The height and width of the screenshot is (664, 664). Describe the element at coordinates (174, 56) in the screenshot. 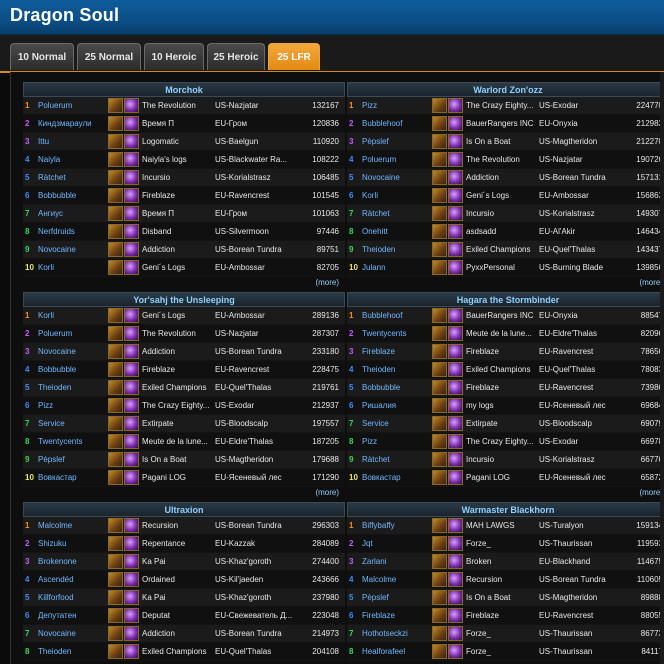

I see `tab-10-heroic: 10 Heroic` at that location.